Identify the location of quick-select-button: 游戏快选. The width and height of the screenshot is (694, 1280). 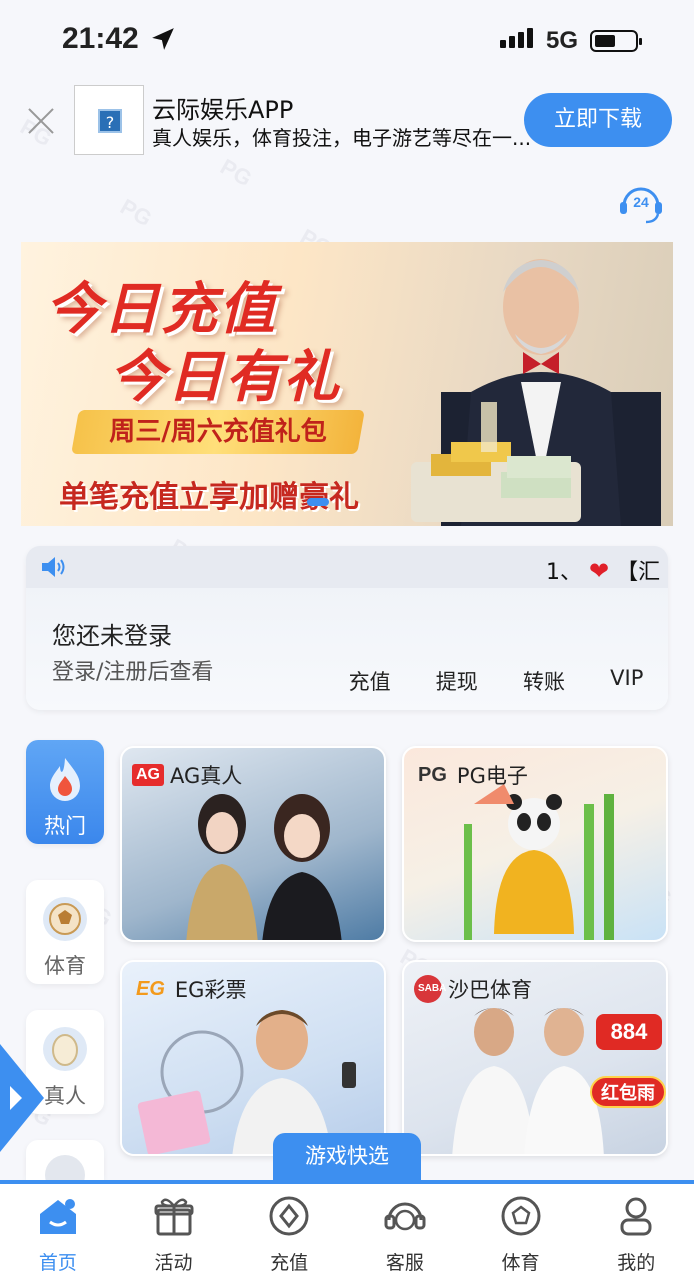
(347, 1157).